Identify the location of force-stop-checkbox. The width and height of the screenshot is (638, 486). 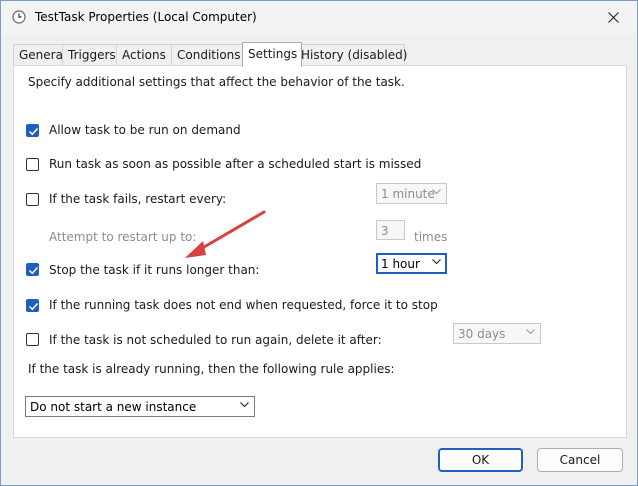
(32, 305).